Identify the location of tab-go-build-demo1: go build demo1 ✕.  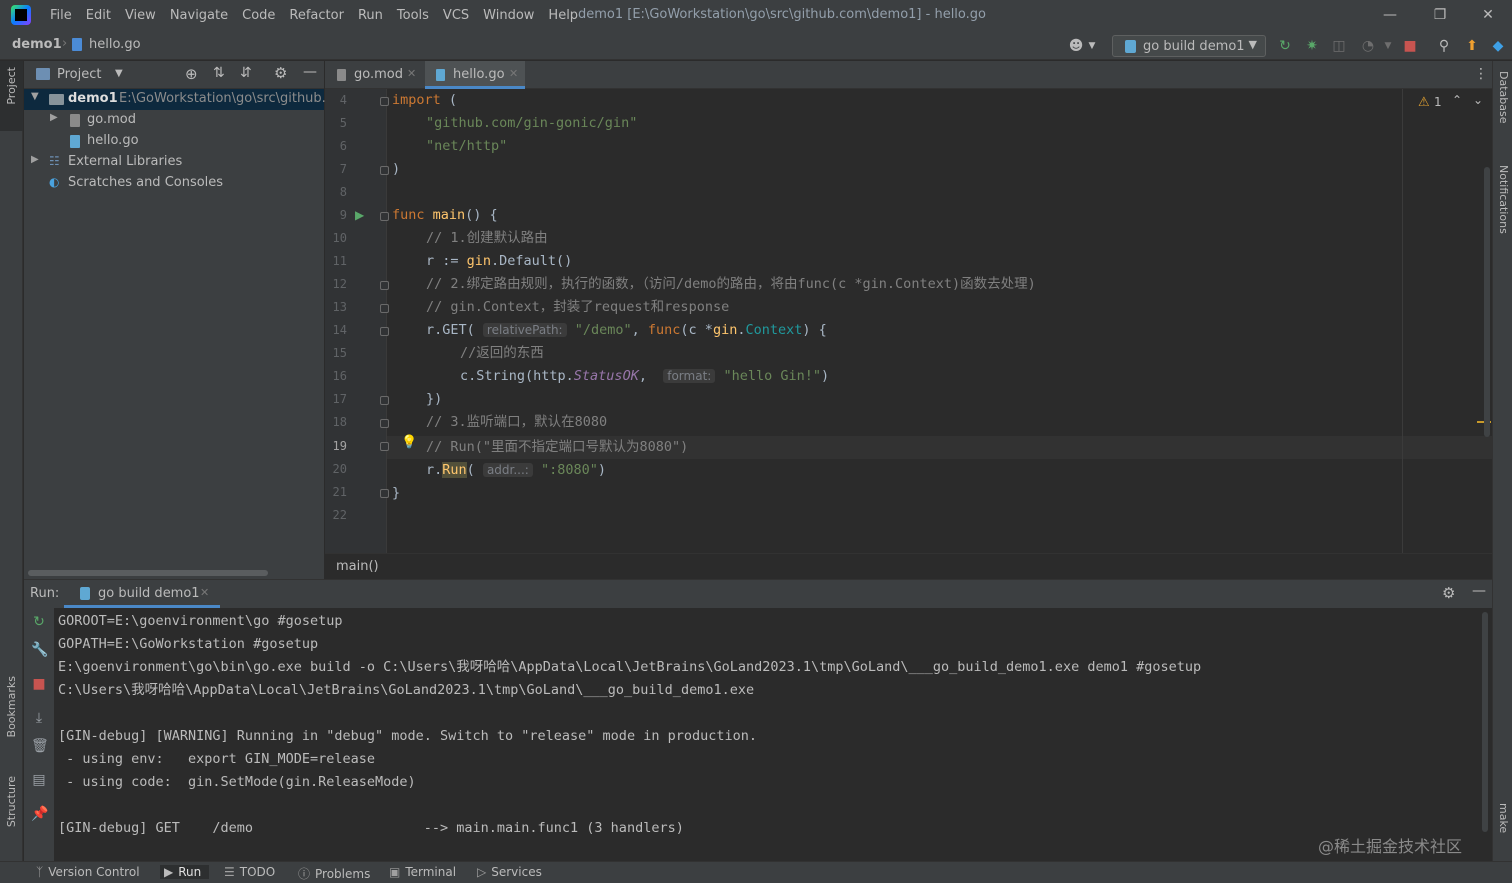
(142, 594).